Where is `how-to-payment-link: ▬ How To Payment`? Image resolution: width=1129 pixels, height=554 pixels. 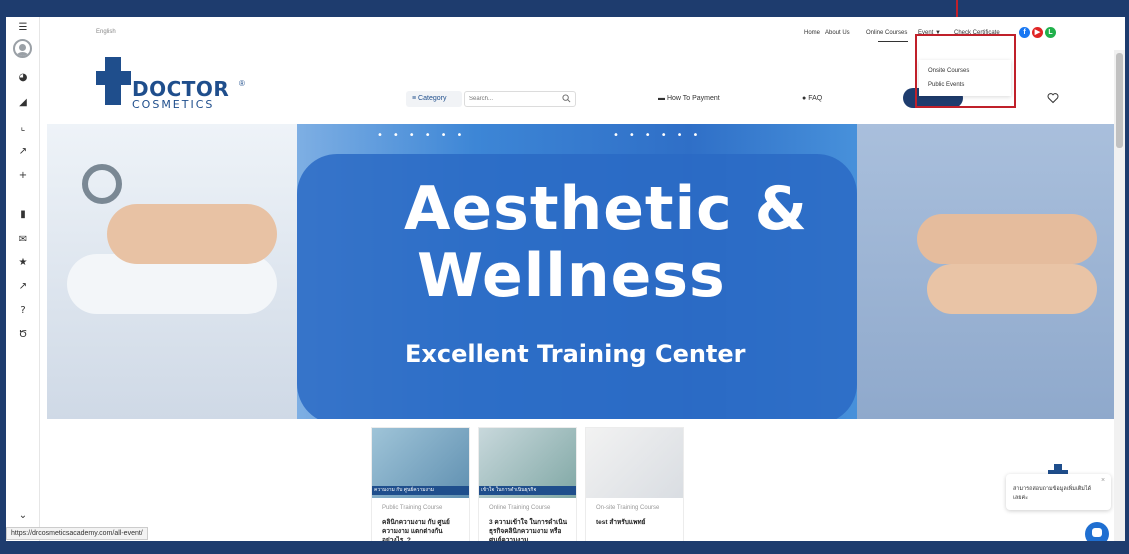
how-to-payment-link: ▬ How To Payment is located at coordinates (689, 98).